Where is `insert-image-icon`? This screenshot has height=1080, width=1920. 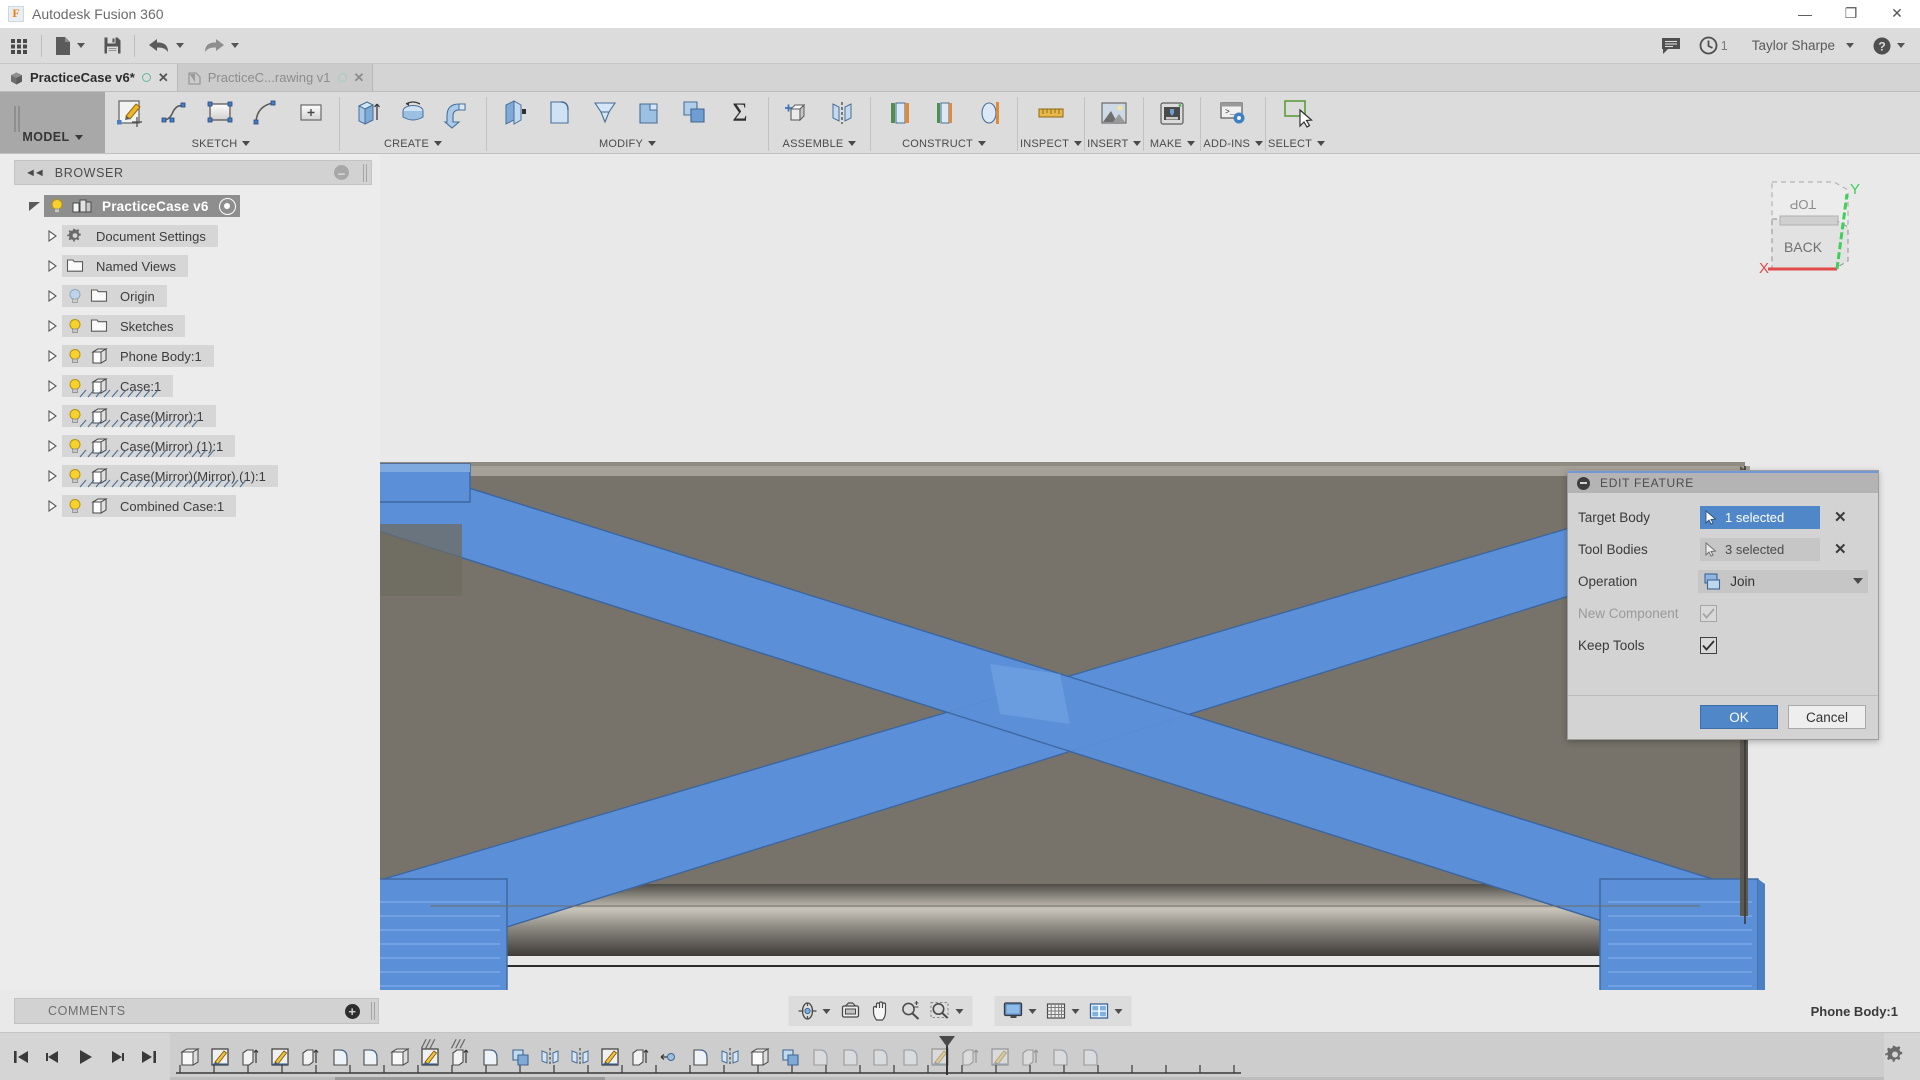 insert-image-icon is located at coordinates (1114, 113).